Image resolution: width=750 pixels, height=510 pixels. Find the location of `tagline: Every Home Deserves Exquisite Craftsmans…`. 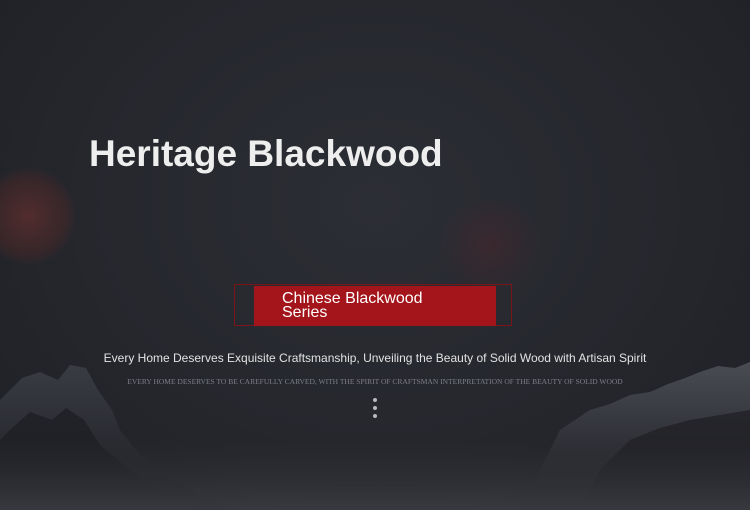

tagline: Every Home Deserves Exquisite Craftsmans… is located at coordinates (375, 358).